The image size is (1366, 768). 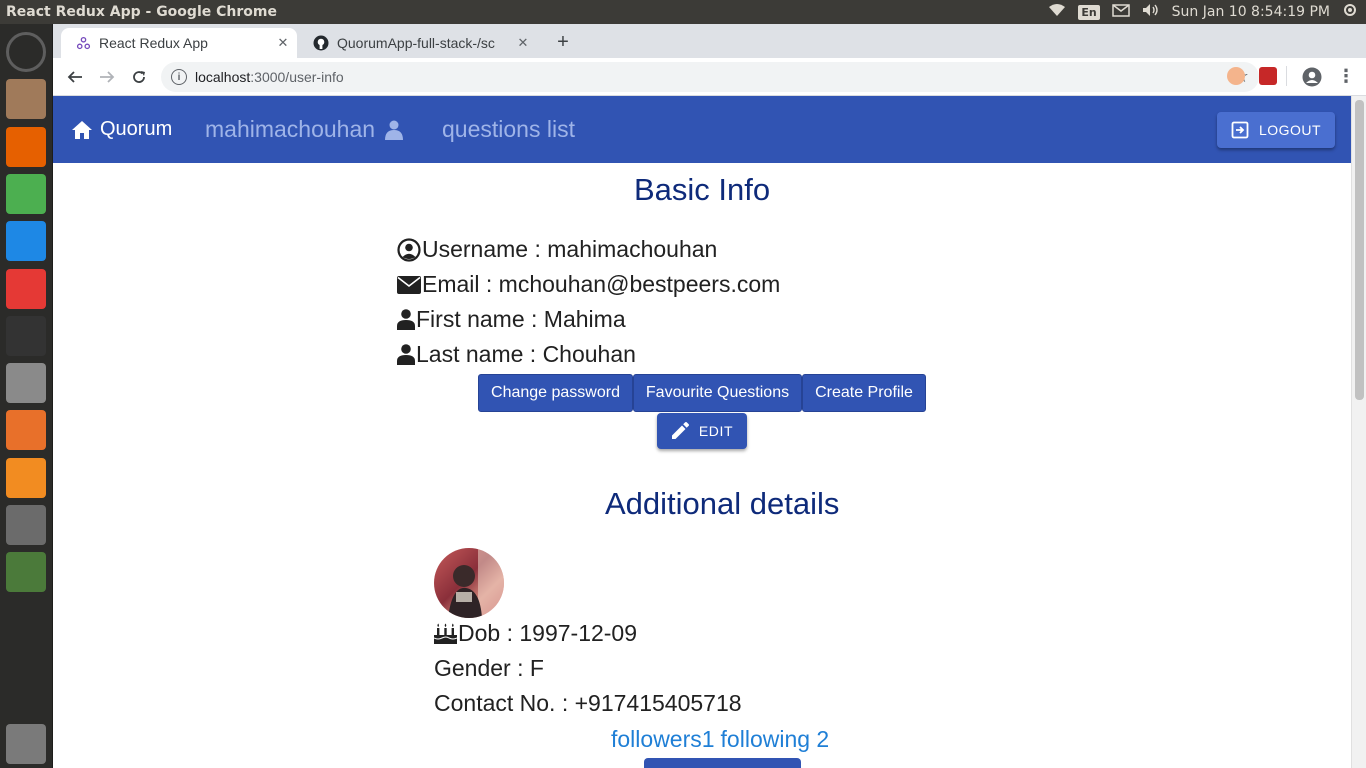 I want to click on tab-title: QuorumApp-full-stack-/sc, so click(x=416, y=43).